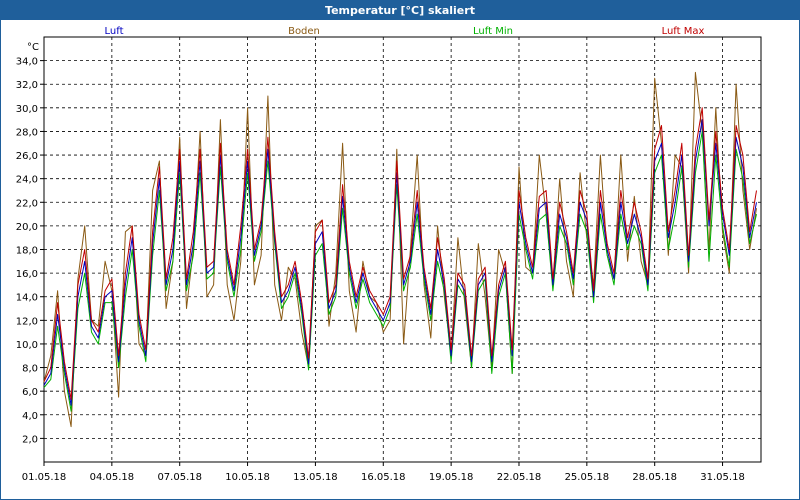  I want to click on y-tick-label: 6,0, so click(30, 392).